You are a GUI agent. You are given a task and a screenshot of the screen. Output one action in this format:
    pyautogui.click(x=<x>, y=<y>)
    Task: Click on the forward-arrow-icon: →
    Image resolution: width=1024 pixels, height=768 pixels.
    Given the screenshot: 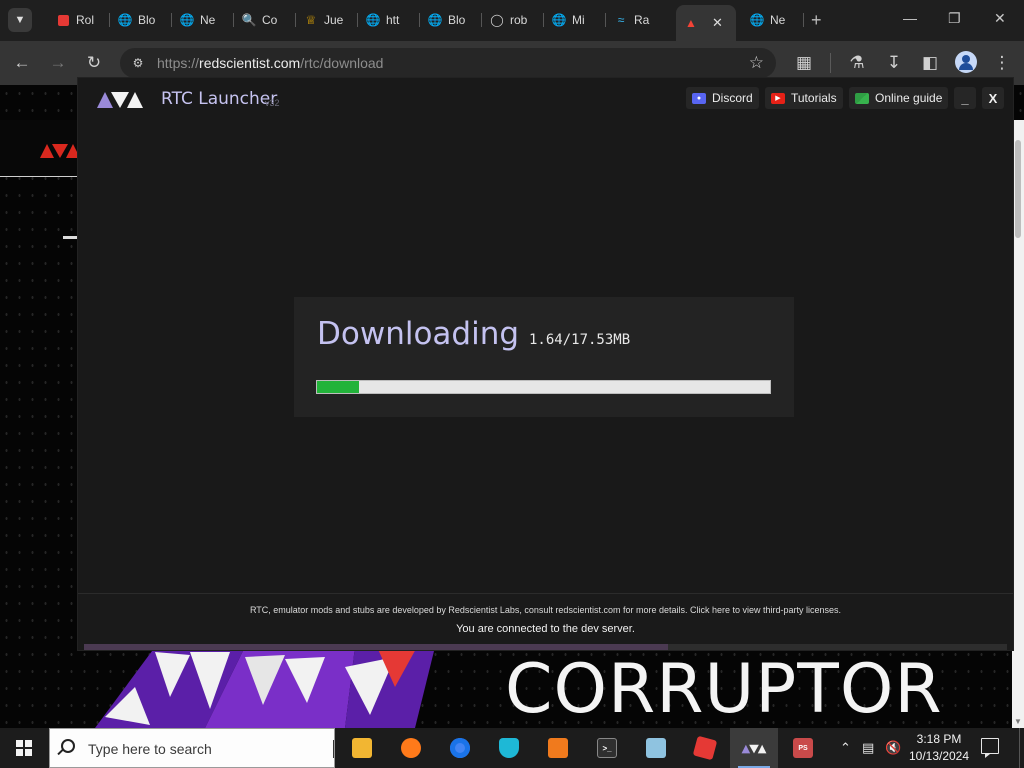 What is the action you would take?
    pyautogui.click(x=58, y=63)
    